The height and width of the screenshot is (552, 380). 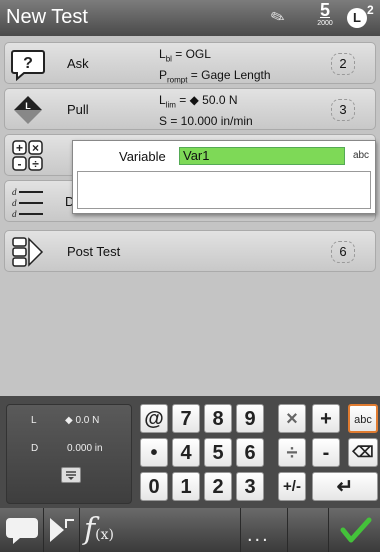 What do you see at coordinates (324, 10) in the screenshot?
I see `load-cell-number: 5` at bounding box center [324, 10].